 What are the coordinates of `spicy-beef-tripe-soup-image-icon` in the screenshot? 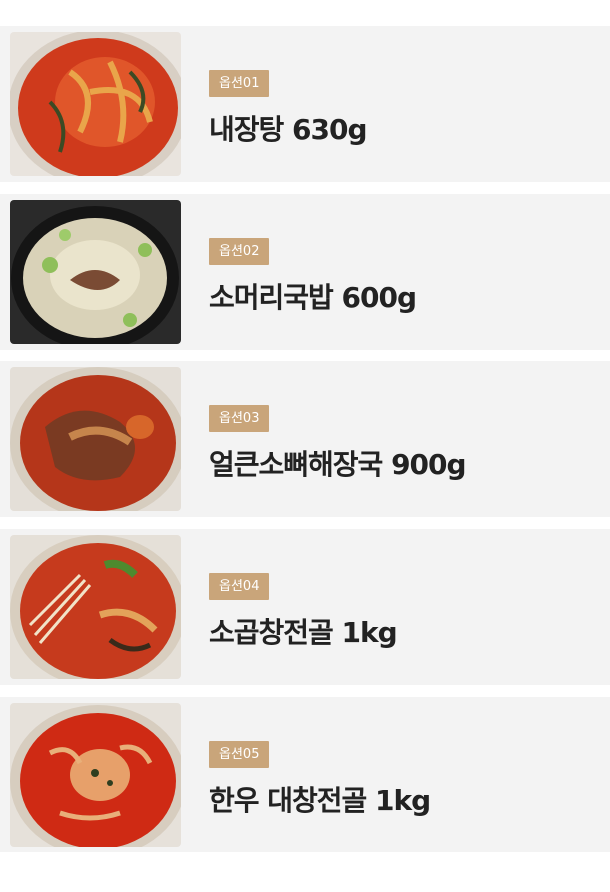 It's located at (95, 104).